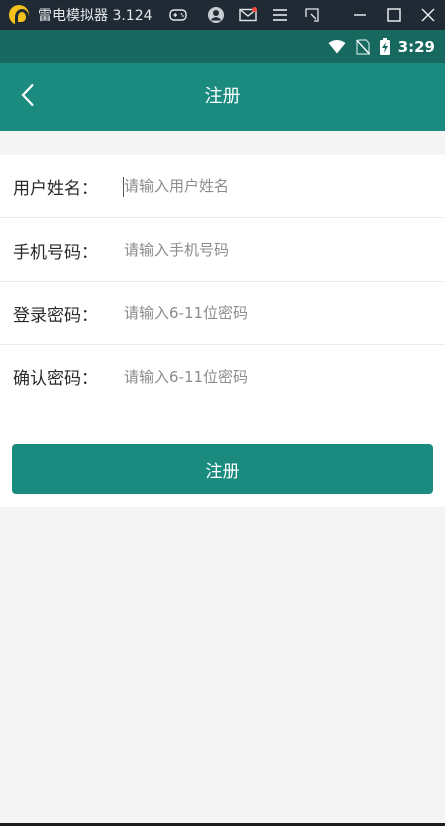  I want to click on mail-icon, so click(248, 15).